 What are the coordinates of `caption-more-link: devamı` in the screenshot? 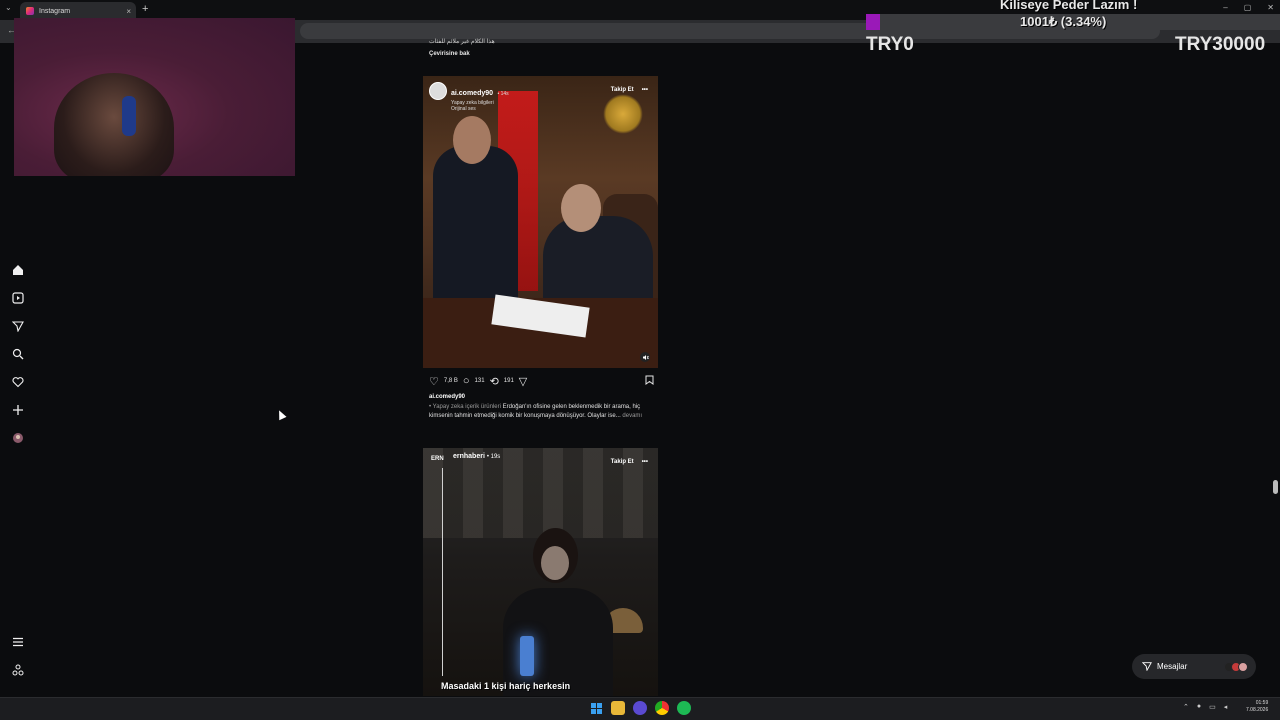 It's located at (632, 416).